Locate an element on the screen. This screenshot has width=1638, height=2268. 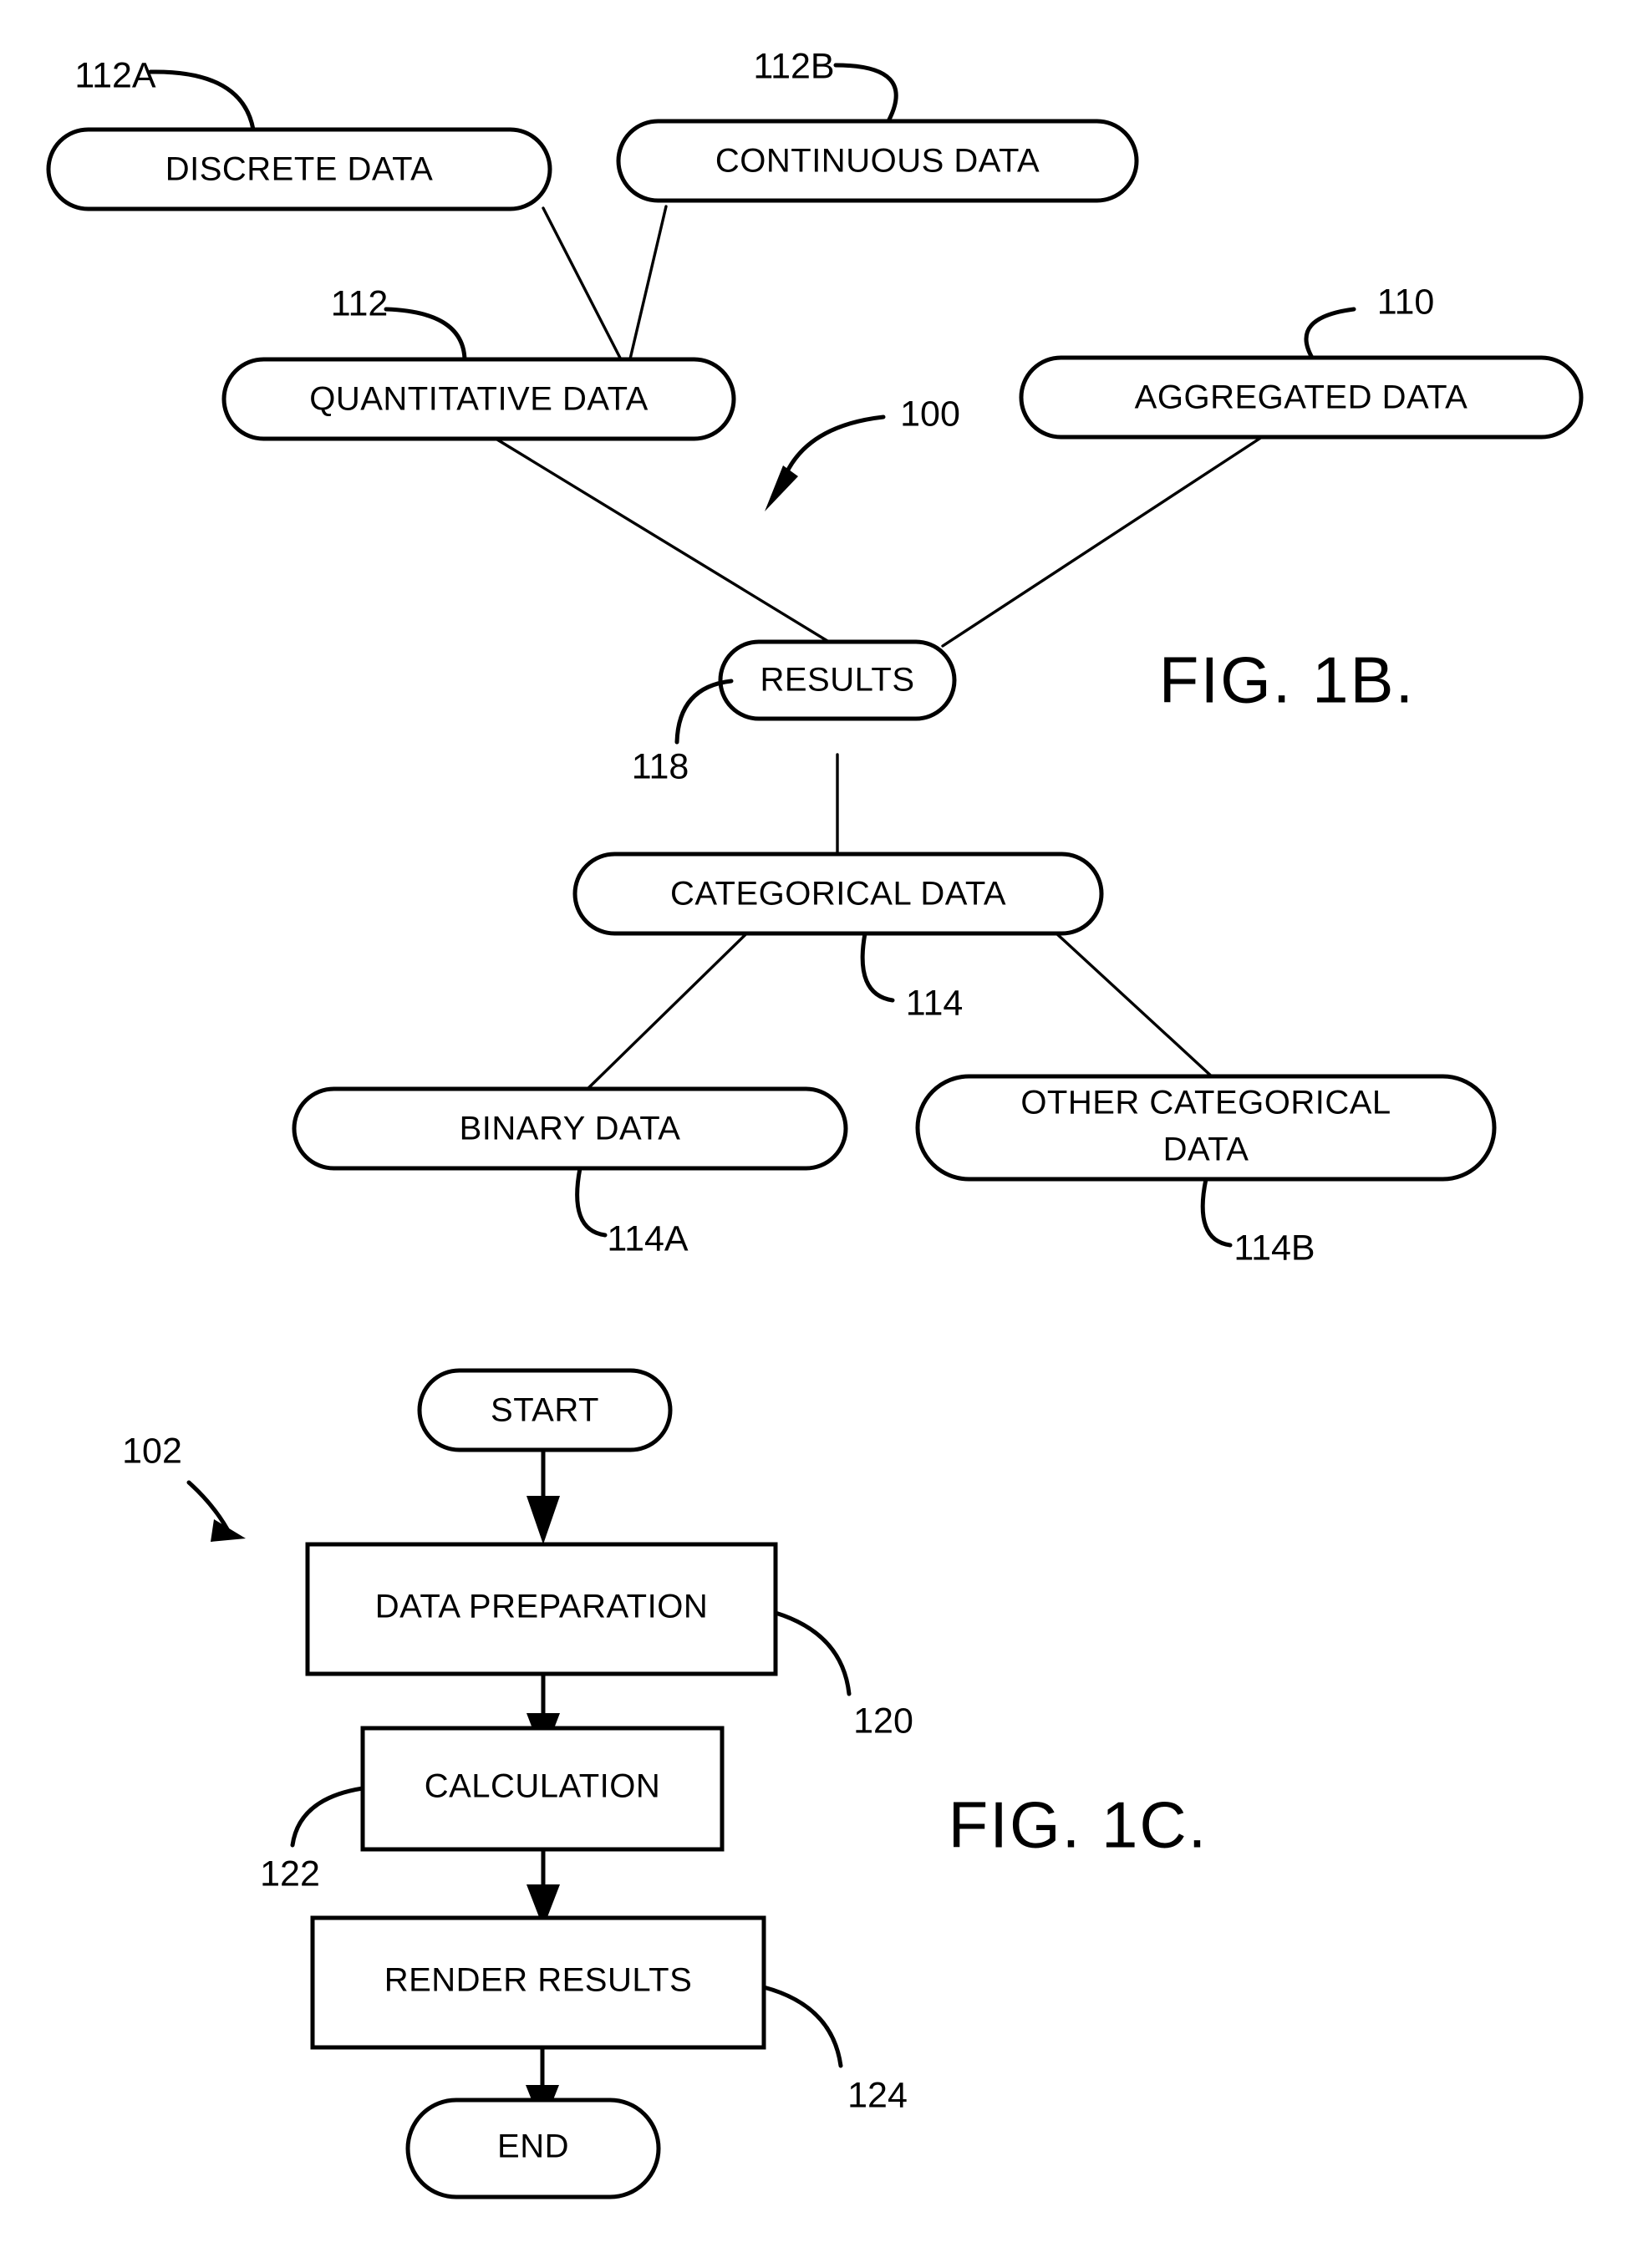
ref-114-leader is located at coordinates (877, 967).